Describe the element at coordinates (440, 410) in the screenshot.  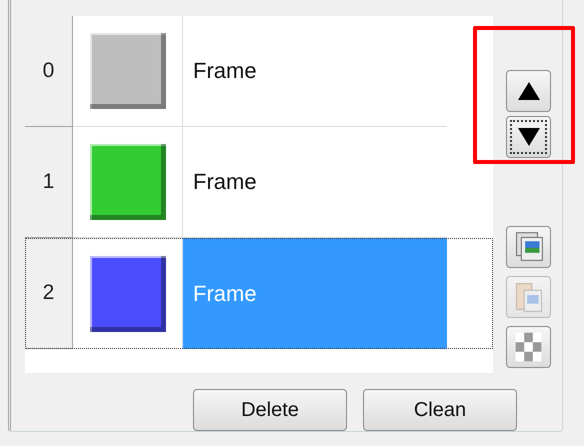
I see `action-button: Clean` at that location.